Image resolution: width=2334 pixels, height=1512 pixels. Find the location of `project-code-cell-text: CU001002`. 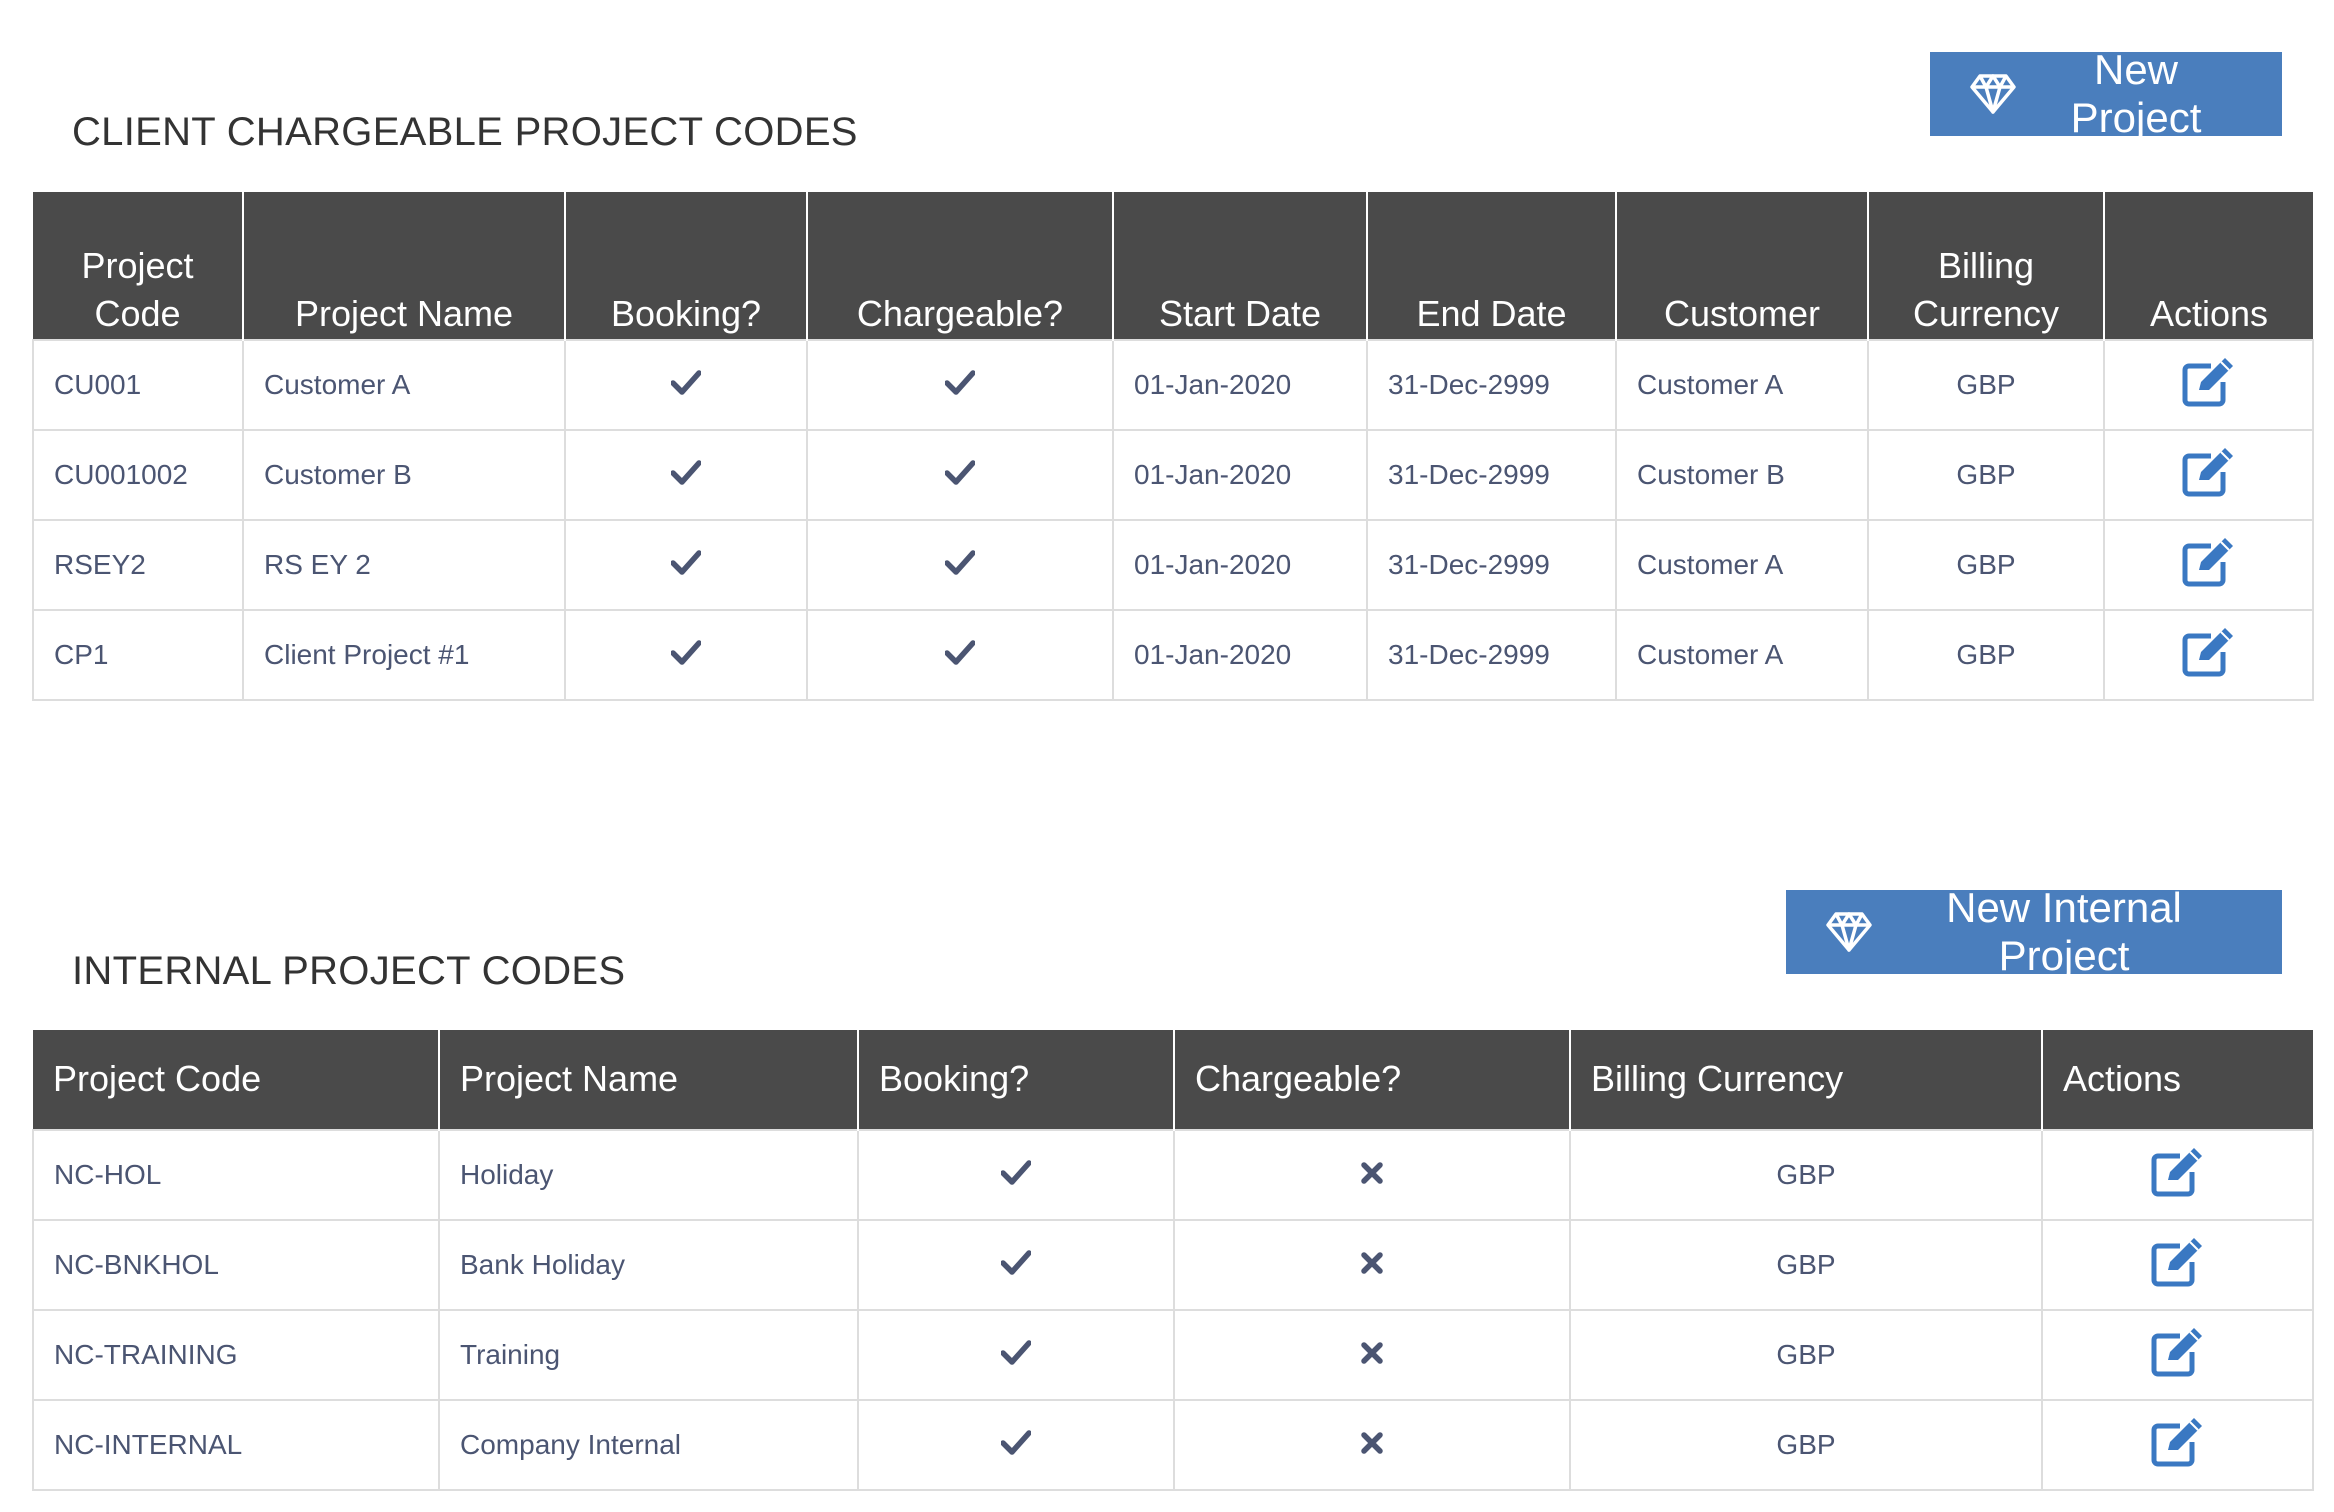

project-code-cell-text: CU001002 is located at coordinates (121, 474).